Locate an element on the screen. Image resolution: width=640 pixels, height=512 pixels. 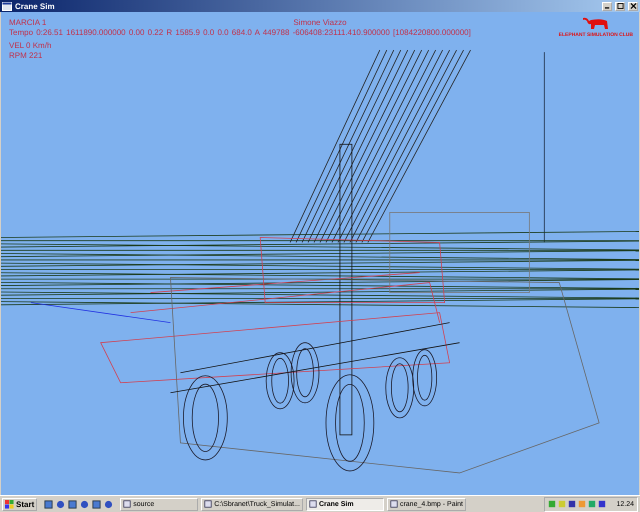
close-icon is located at coordinates (633, 6).